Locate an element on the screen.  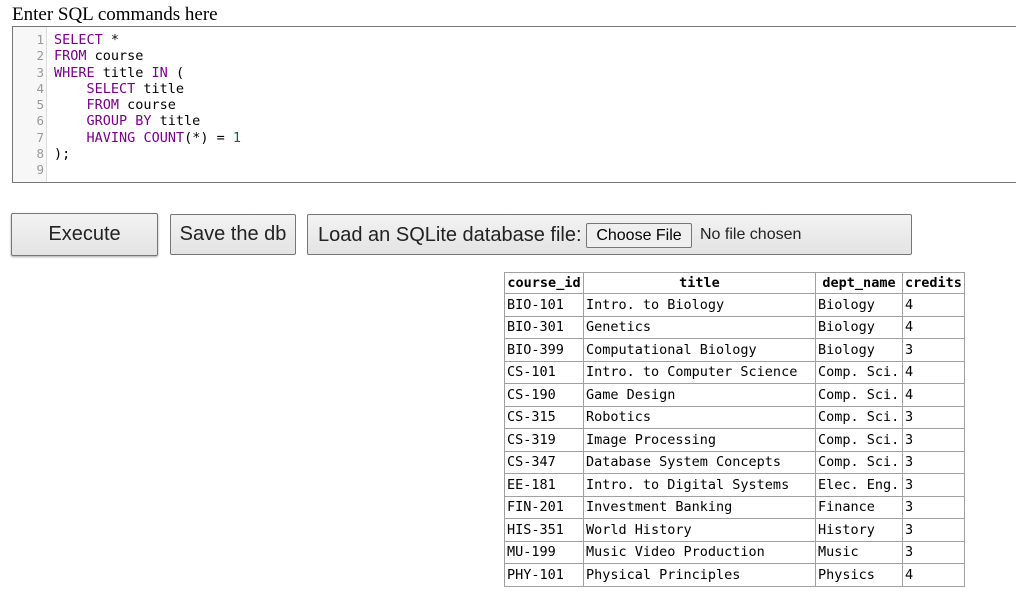
line-number: 2 is located at coordinates (40, 55).